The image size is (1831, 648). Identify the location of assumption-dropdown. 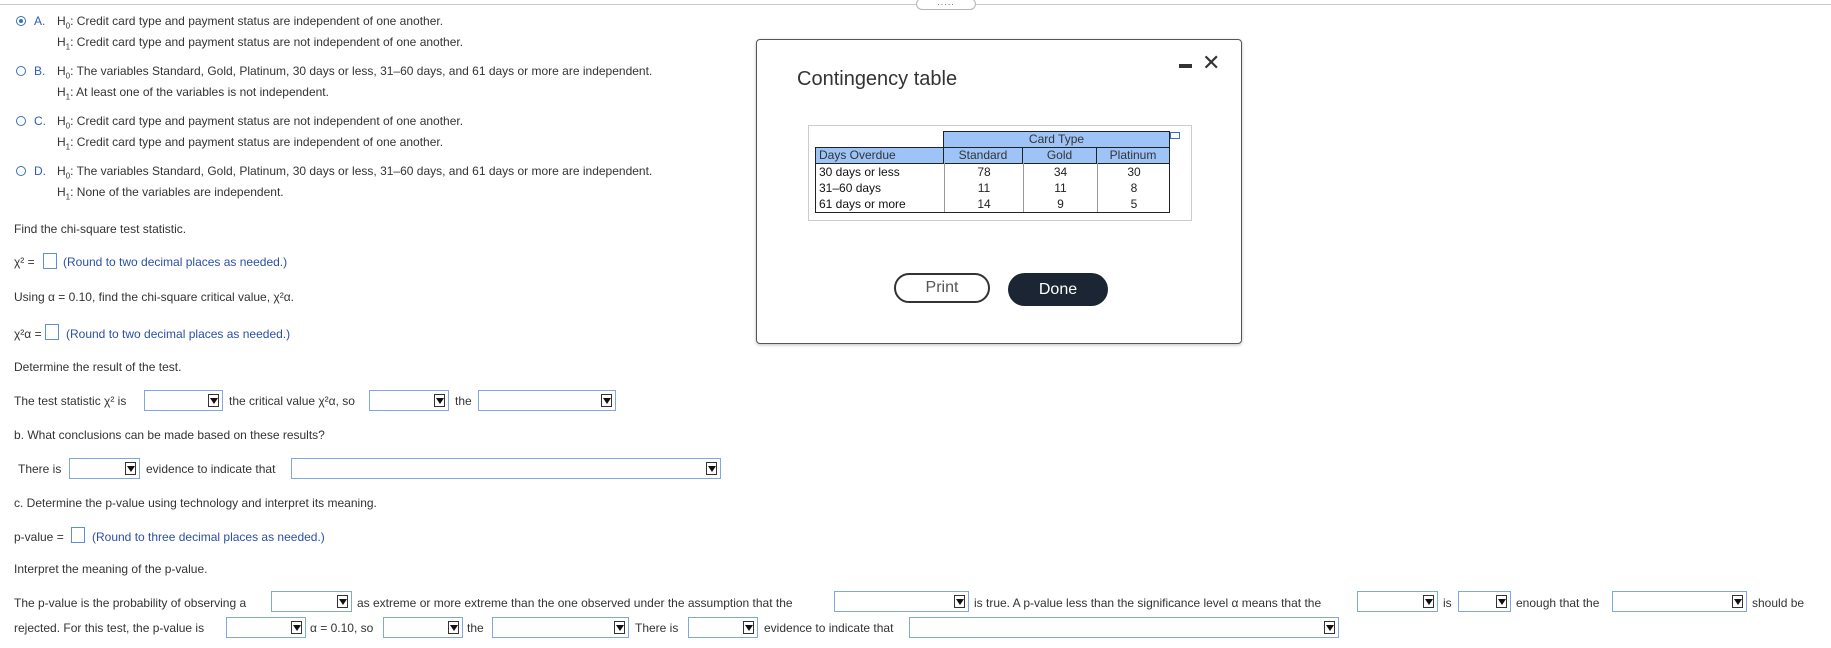
(901, 601).